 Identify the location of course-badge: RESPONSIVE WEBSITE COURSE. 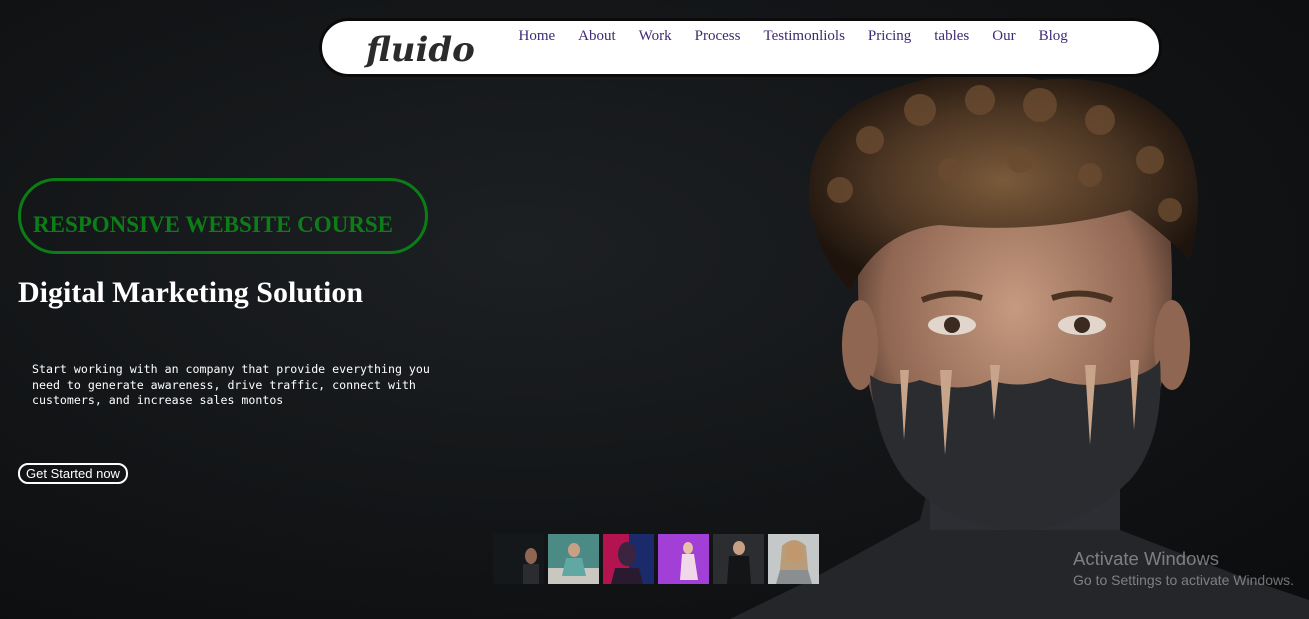
(223, 216).